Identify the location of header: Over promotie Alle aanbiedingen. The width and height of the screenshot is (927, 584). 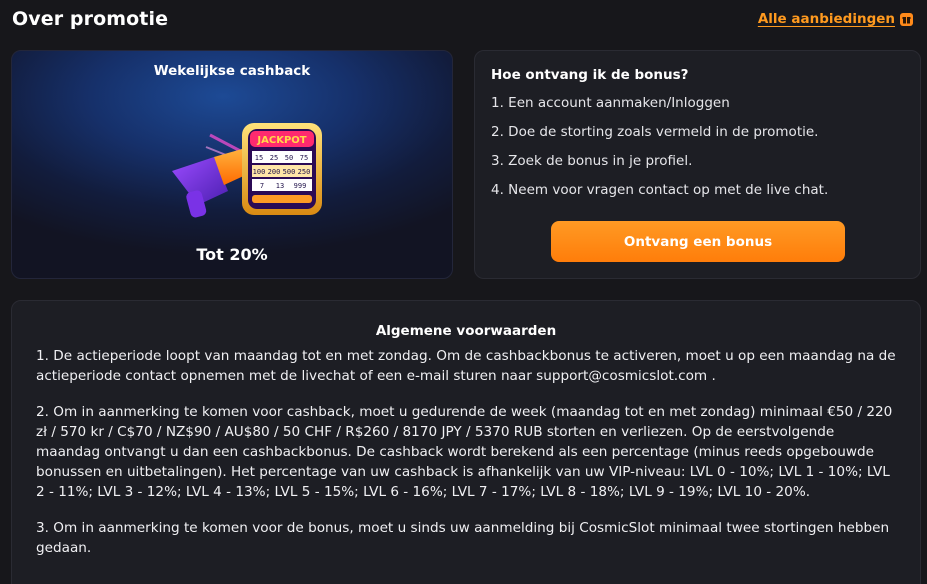
(462, 19).